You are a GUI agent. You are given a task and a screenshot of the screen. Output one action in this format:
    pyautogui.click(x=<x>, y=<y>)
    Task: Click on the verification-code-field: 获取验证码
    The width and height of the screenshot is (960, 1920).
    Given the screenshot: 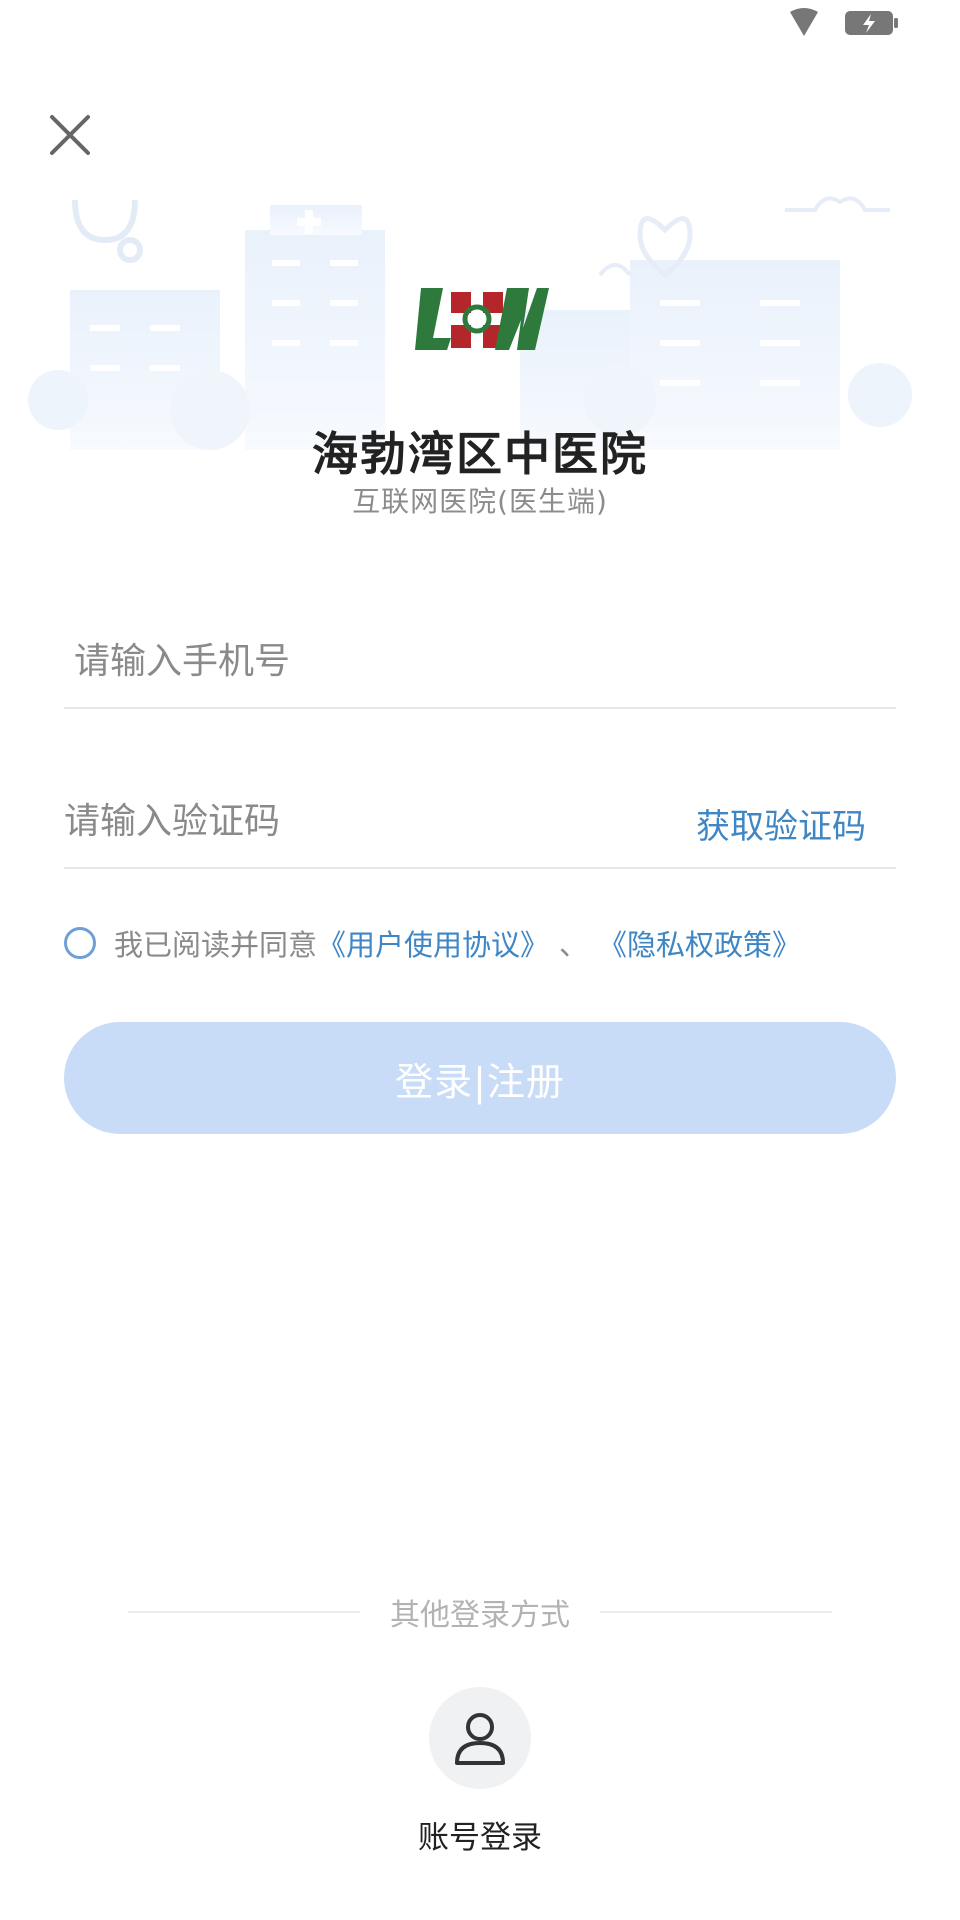 What is the action you would take?
    pyautogui.click(x=480, y=822)
    